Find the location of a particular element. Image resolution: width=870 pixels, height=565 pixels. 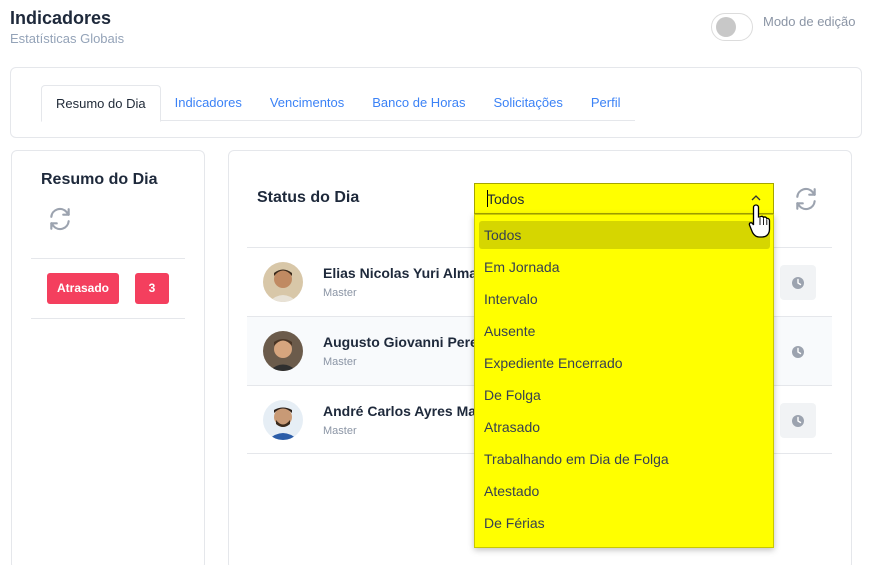

status-badge: Atrasado is located at coordinates (83, 288).